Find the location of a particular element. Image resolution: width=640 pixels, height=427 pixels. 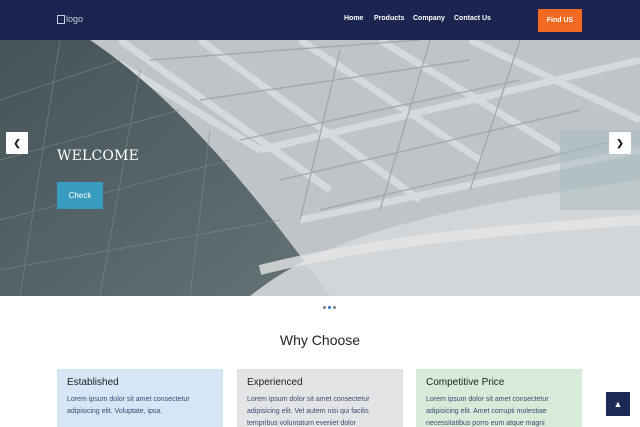

nav-home: Home is located at coordinates (353, 18).